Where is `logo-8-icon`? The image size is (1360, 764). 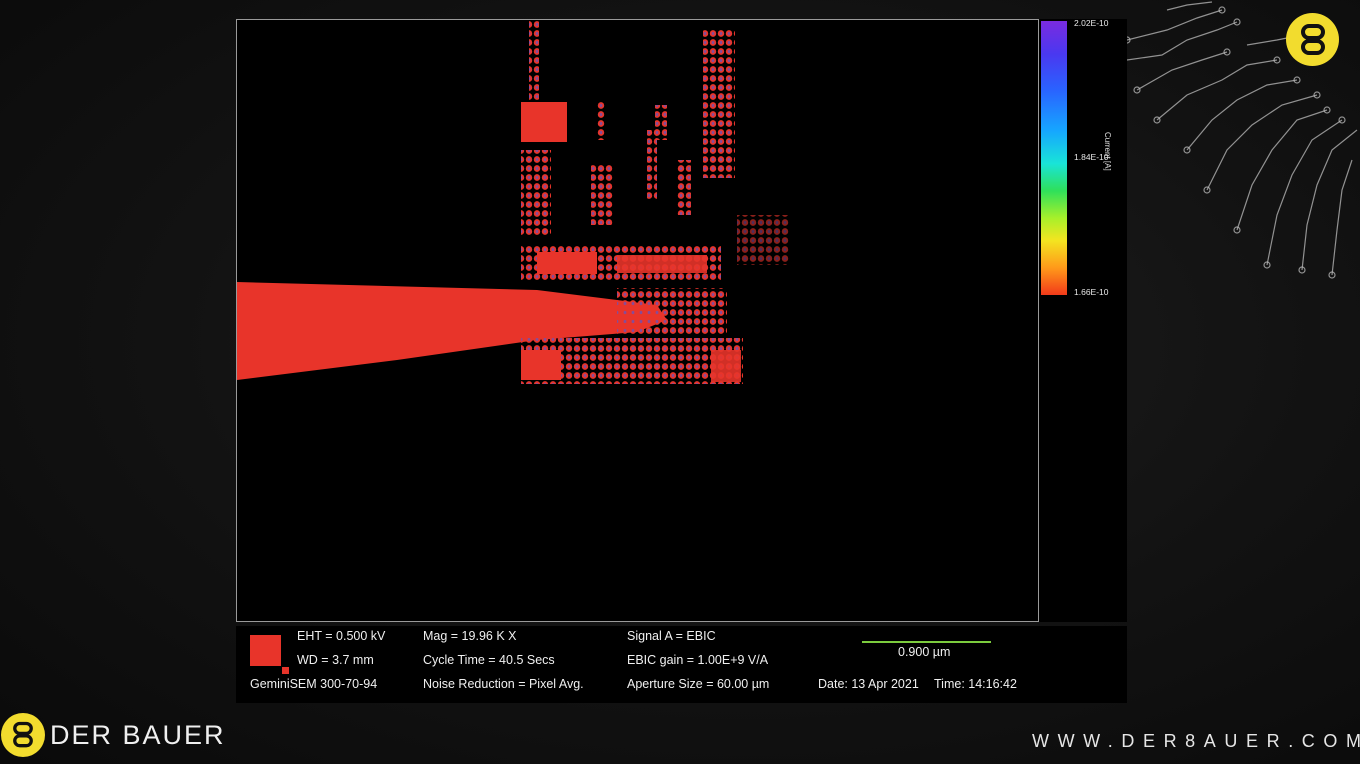 logo-8-icon is located at coordinates (1312, 39).